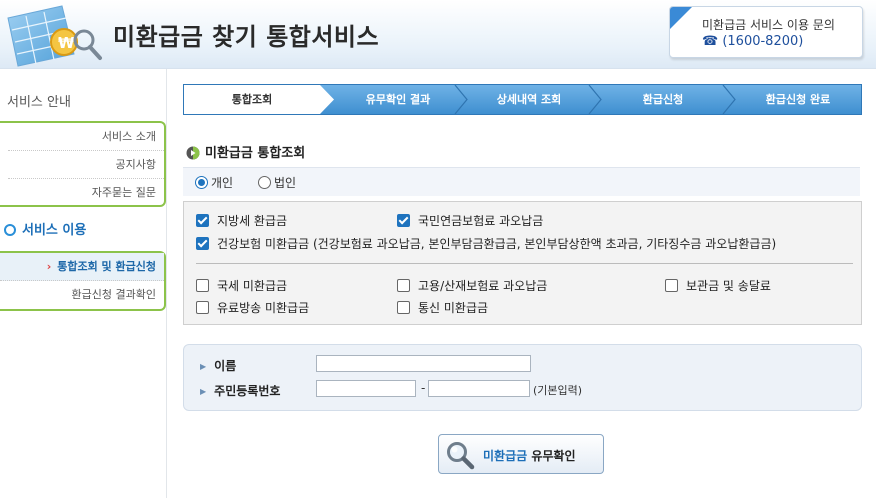 The width and height of the screenshot is (876, 498). Describe the element at coordinates (54, 230) in the screenshot. I see `sidebar-service-use-label: 서비스 이용` at that location.